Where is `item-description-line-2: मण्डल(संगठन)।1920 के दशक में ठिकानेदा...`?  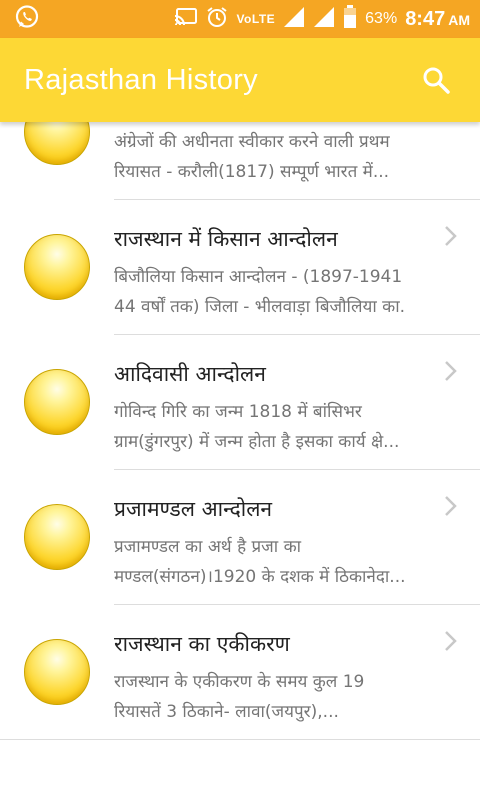
item-description-line-2: मण्डल(संगठन)।1920 के दशक में ठिकानेदा... is located at coordinates (260, 577).